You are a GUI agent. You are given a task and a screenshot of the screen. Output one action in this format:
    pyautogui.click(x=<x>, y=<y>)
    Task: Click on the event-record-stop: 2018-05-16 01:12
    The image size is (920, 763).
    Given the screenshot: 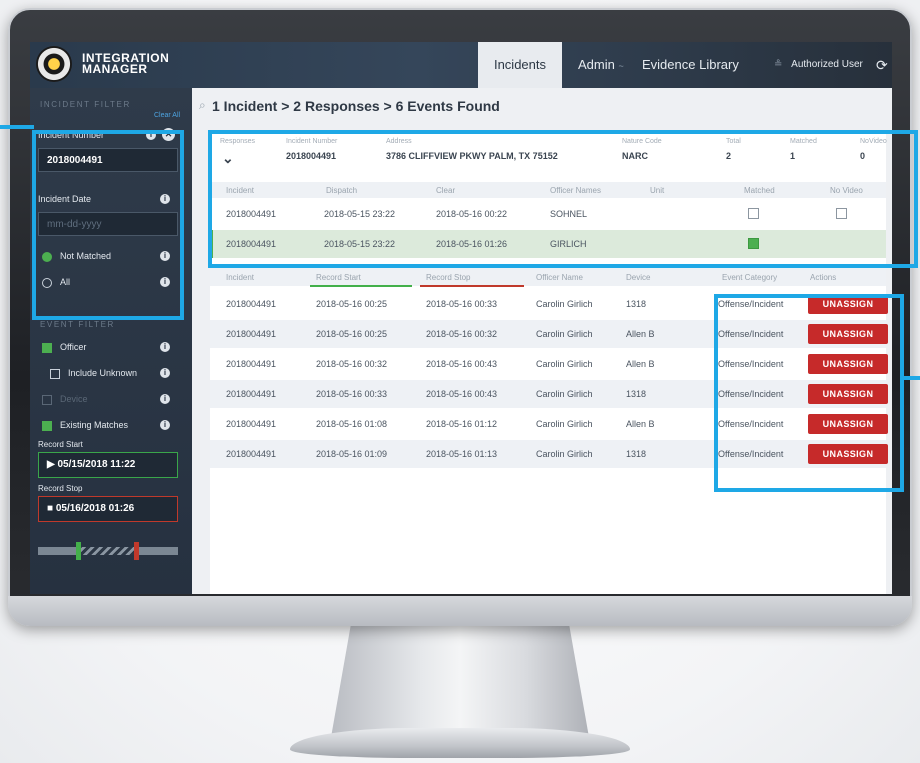 What is the action you would take?
    pyautogui.click(x=462, y=424)
    